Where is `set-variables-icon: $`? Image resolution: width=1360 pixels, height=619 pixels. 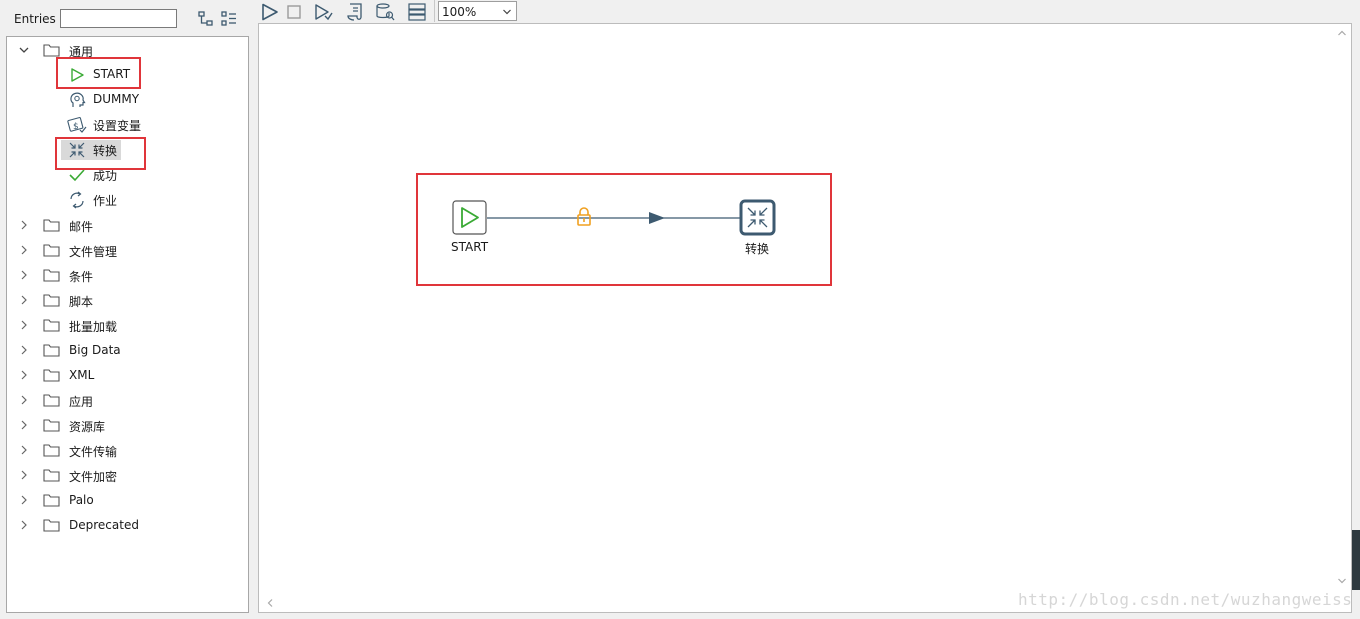 set-variables-icon: $ is located at coordinates (77, 125).